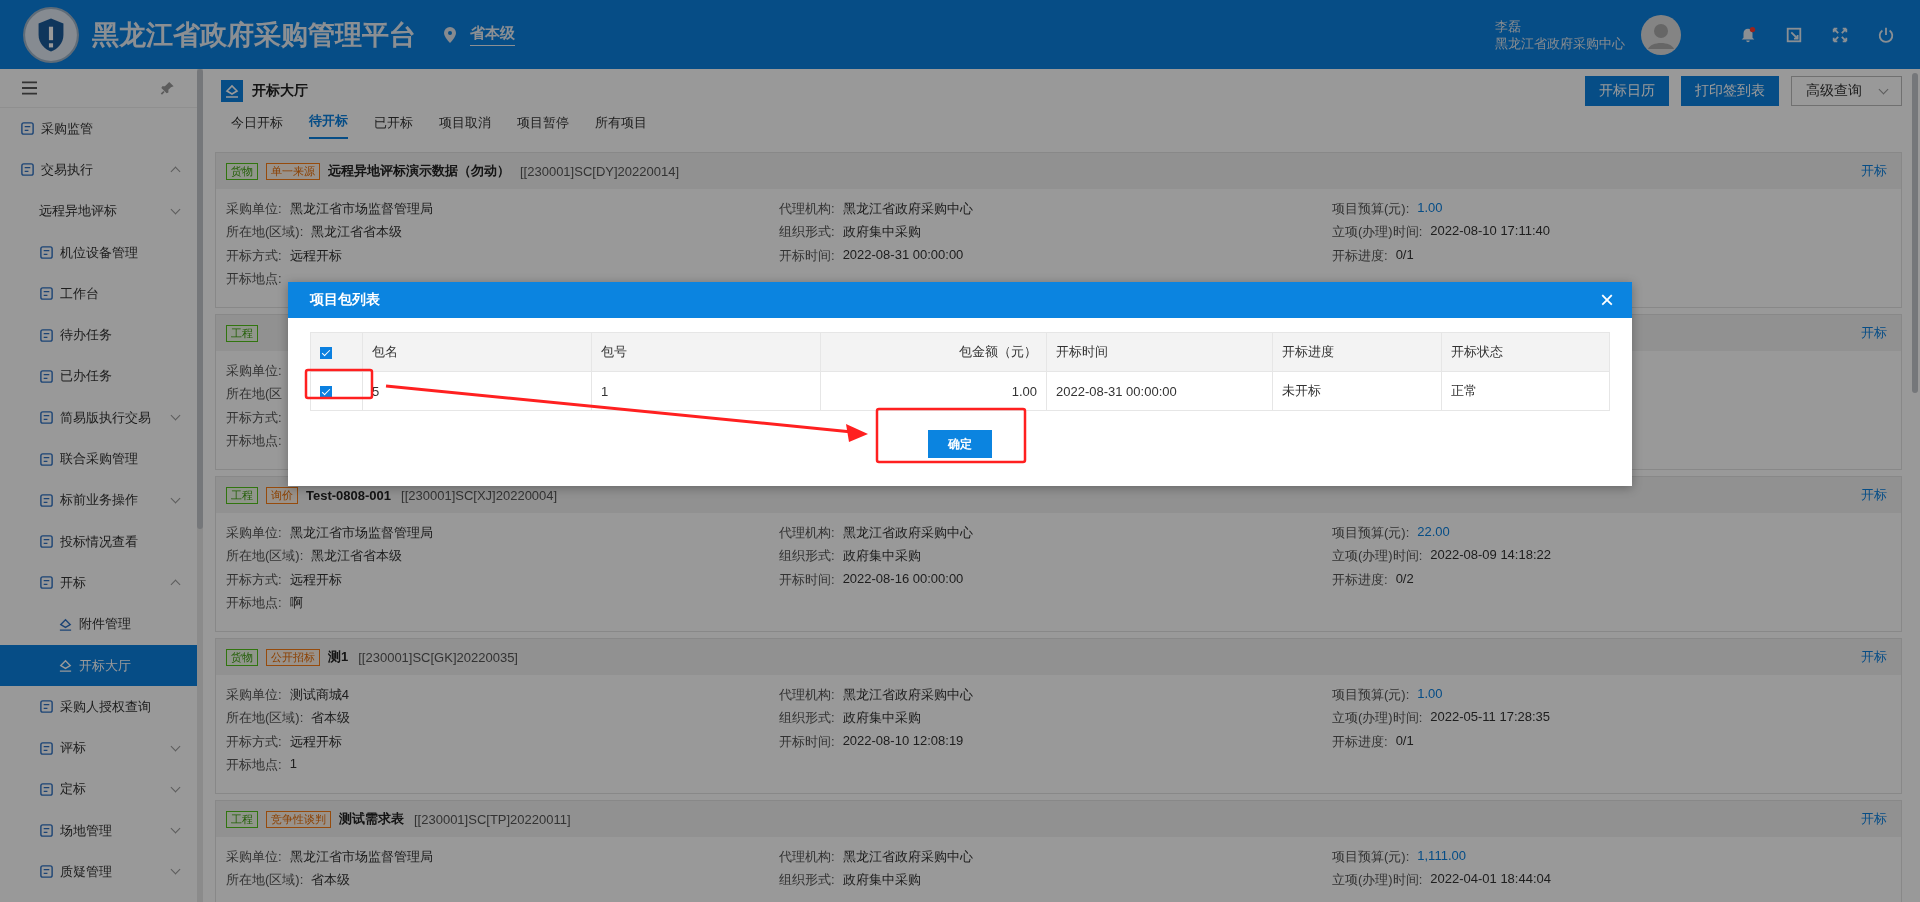  Describe the element at coordinates (242, 333) in the screenshot. I see `tag: 工程` at that location.